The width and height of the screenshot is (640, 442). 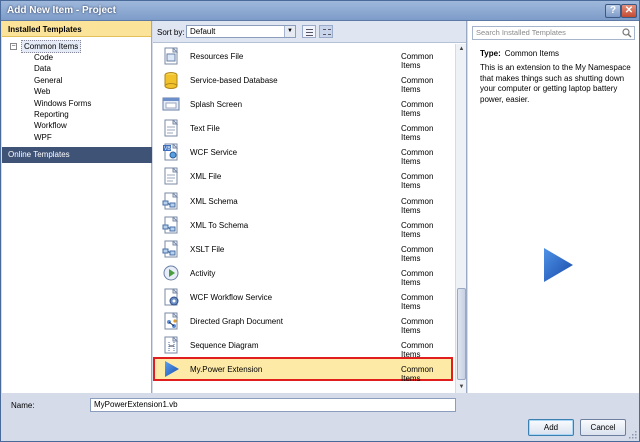 What do you see at coordinates (461, 387) in the screenshot?
I see `scroll-down-icon: ▼` at bounding box center [461, 387].